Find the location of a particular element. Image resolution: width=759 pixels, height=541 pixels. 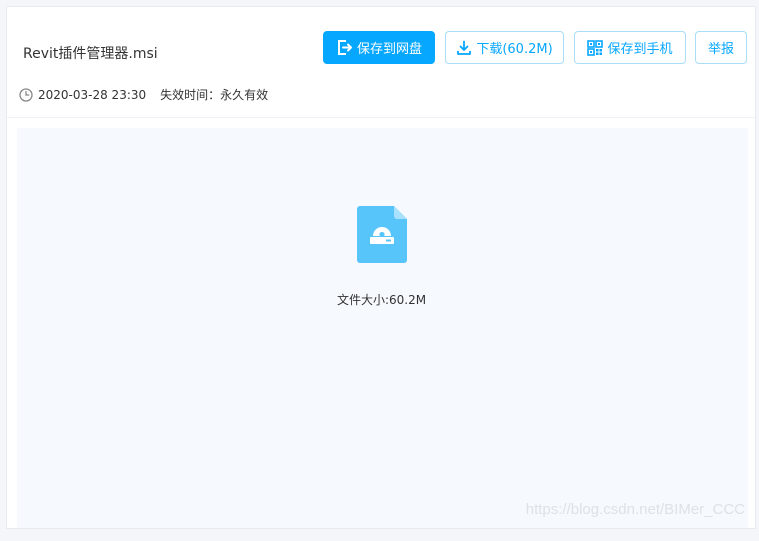

download-button: 下载(60.2M) is located at coordinates (504, 47).